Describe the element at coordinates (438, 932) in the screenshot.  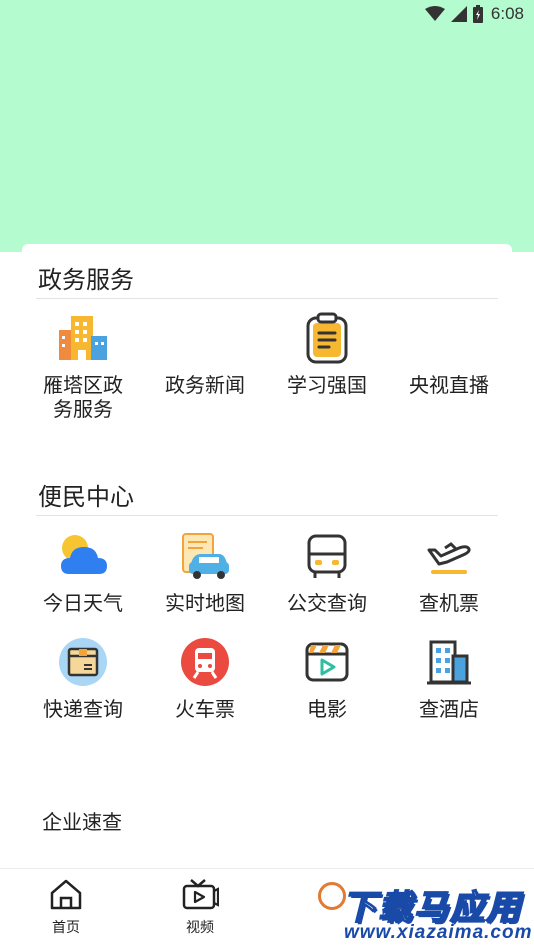
I see `watermark-url: www.xiazaima.com` at that location.